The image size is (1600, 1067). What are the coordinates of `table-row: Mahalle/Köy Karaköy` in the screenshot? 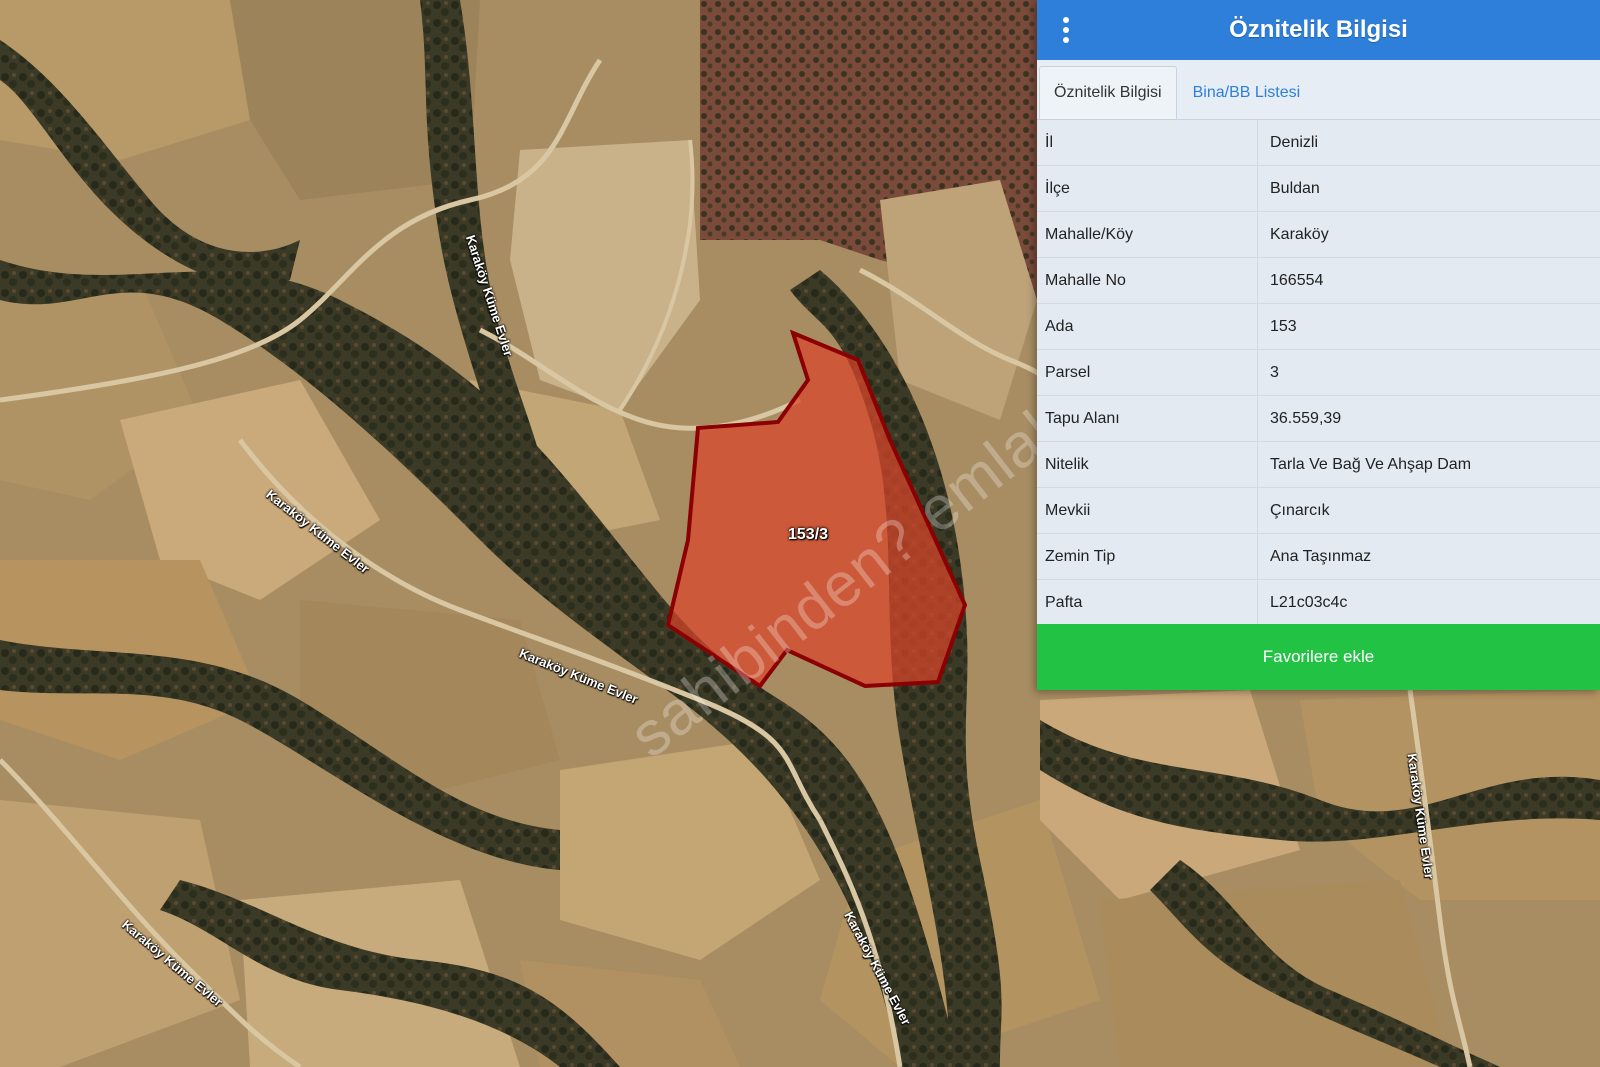 It's located at (1318, 234).